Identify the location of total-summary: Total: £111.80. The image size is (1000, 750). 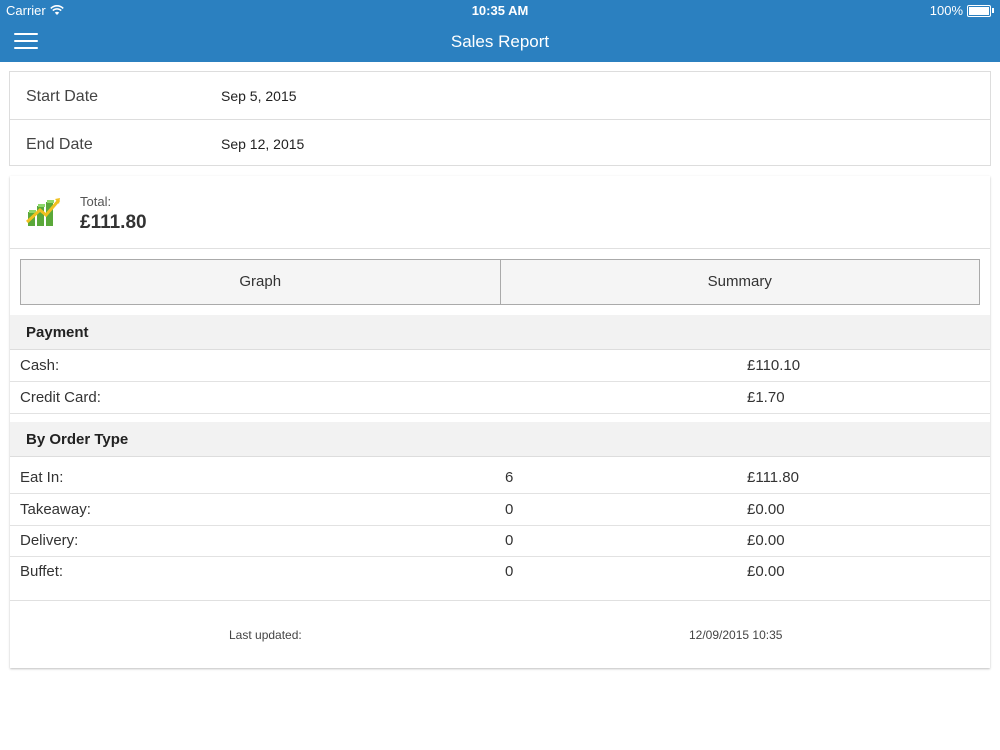
(500, 212).